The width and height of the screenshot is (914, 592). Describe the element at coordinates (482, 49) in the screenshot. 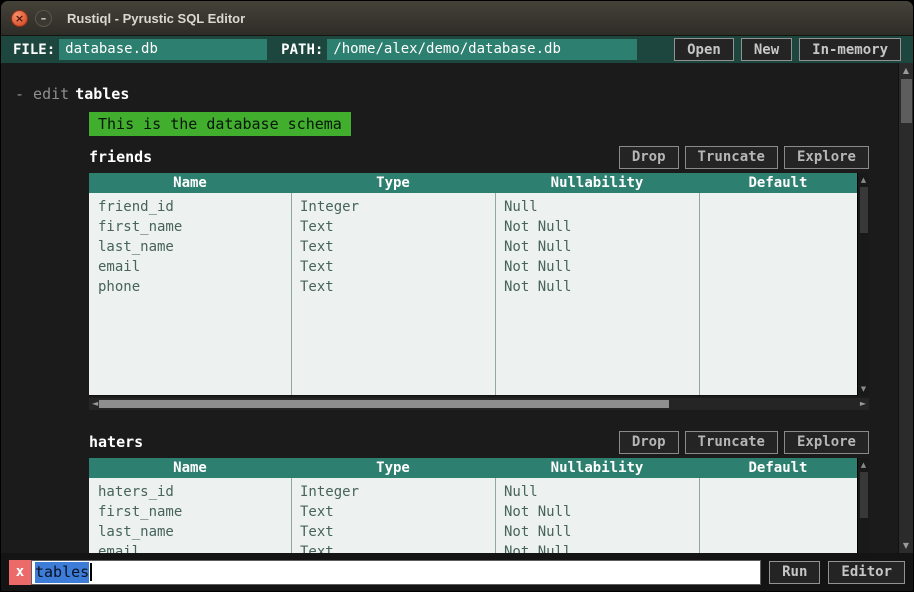

I see `path-input: /home/alex/demo/database.db` at that location.